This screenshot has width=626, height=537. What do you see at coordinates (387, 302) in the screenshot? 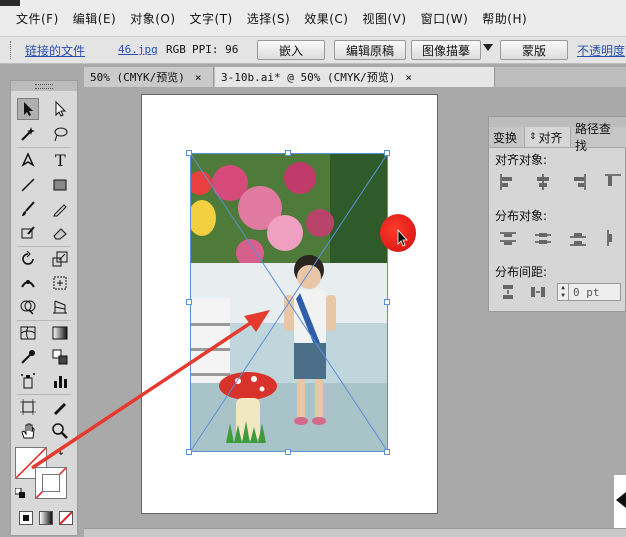
I see `resize-handle-middle-right` at bounding box center [387, 302].